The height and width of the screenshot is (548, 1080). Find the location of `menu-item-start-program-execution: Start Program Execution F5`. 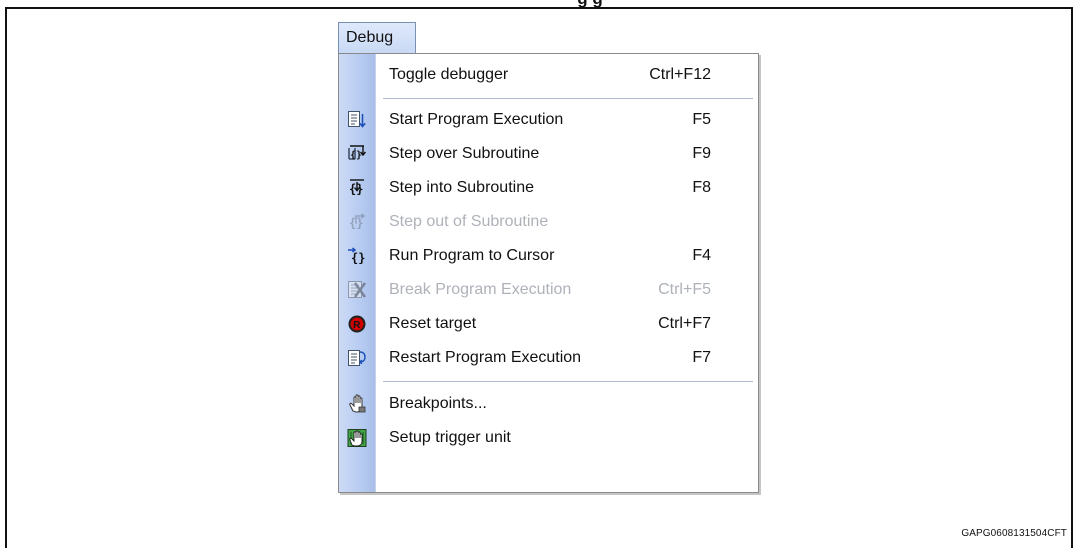

menu-item-start-program-execution: Start Program Execution F5 is located at coordinates (548, 120).